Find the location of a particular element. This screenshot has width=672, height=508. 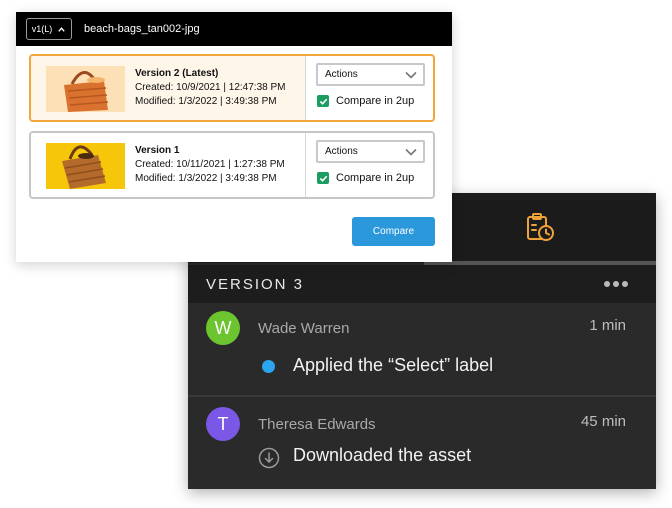

version-created: Created: 10/9/2021 | 12:47:38 PM is located at coordinates (210, 87).